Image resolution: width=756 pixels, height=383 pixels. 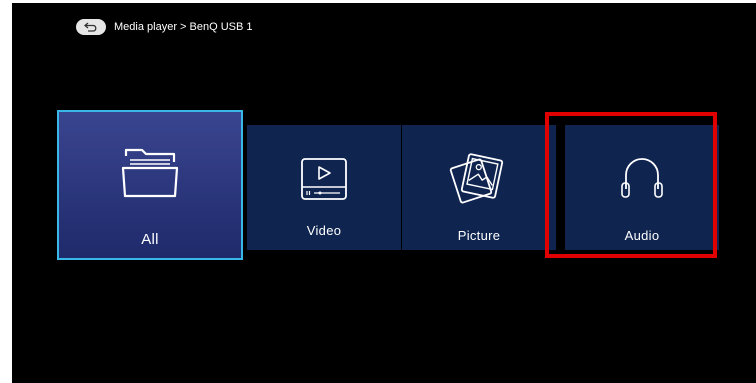 I want to click on tile-all: All, so click(x=150, y=185).